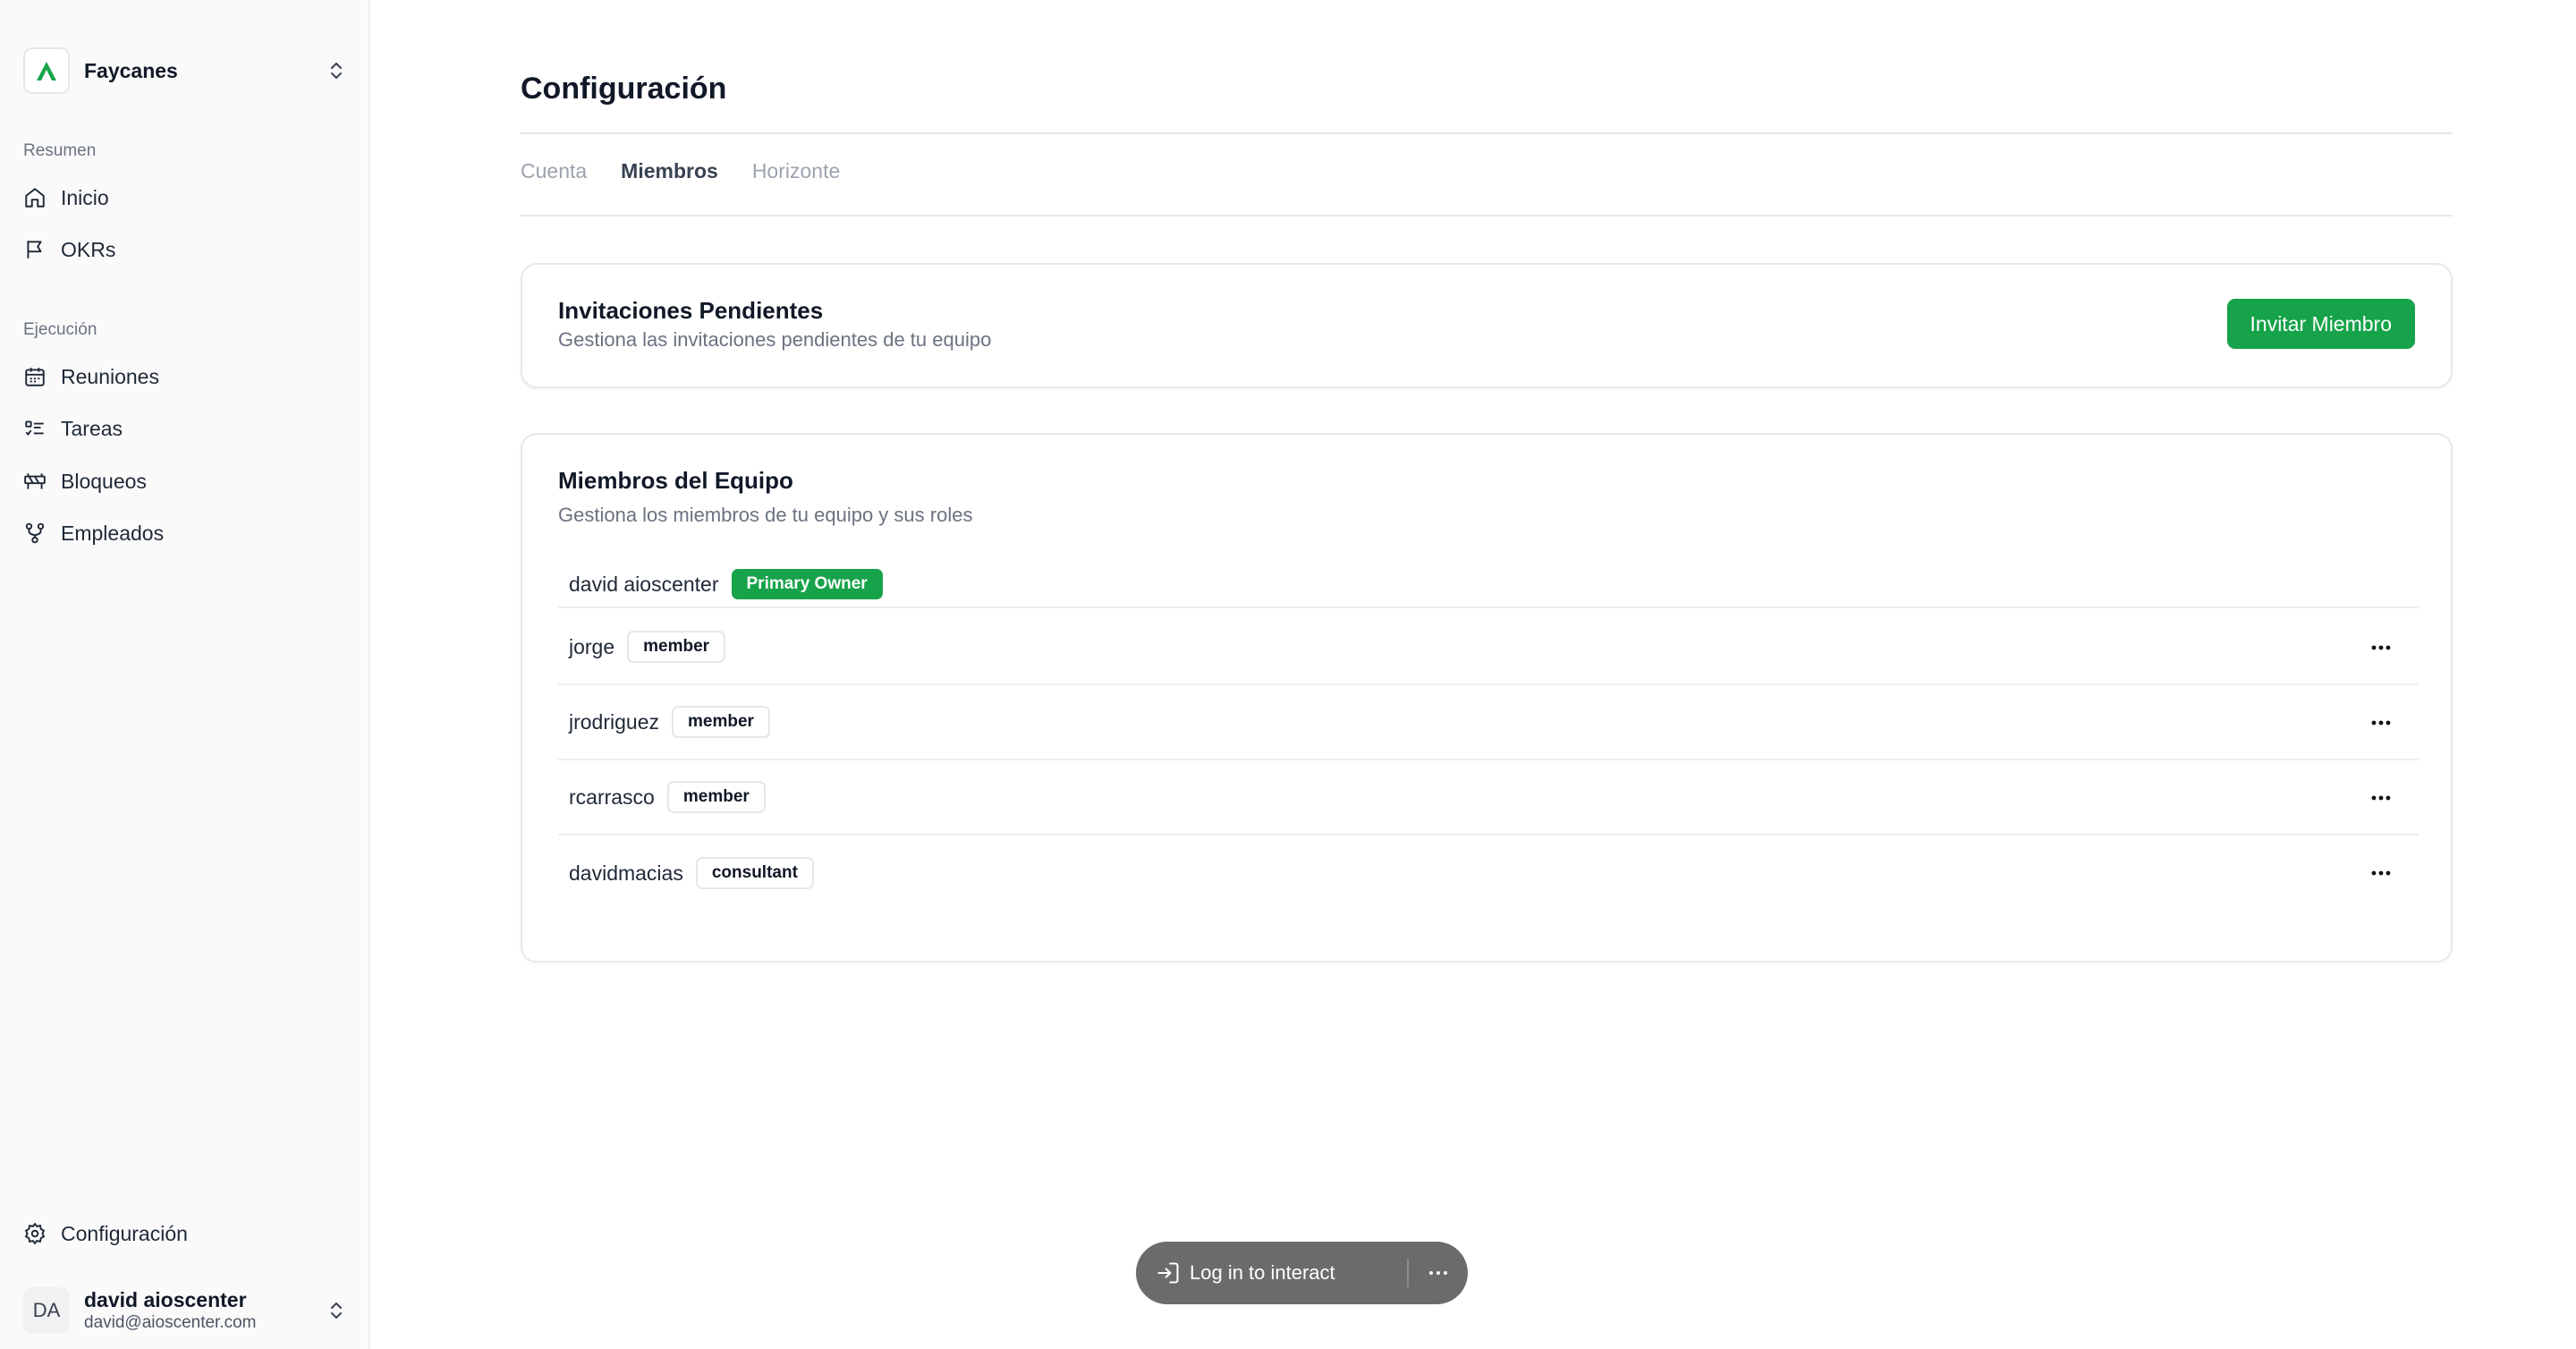 Image resolution: width=2576 pixels, height=1349 pixels. Describe the element at coordinates (1488, 798) in the screenshot. I see `table-row: rcarrasco member` at that location.